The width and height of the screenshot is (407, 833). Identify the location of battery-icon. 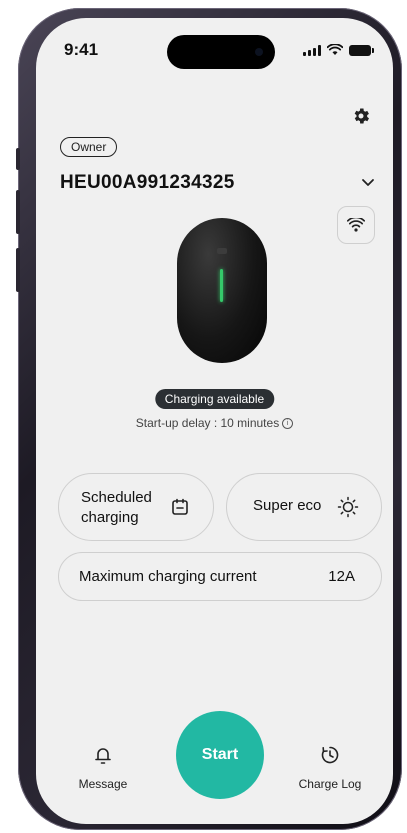
(361, 50).